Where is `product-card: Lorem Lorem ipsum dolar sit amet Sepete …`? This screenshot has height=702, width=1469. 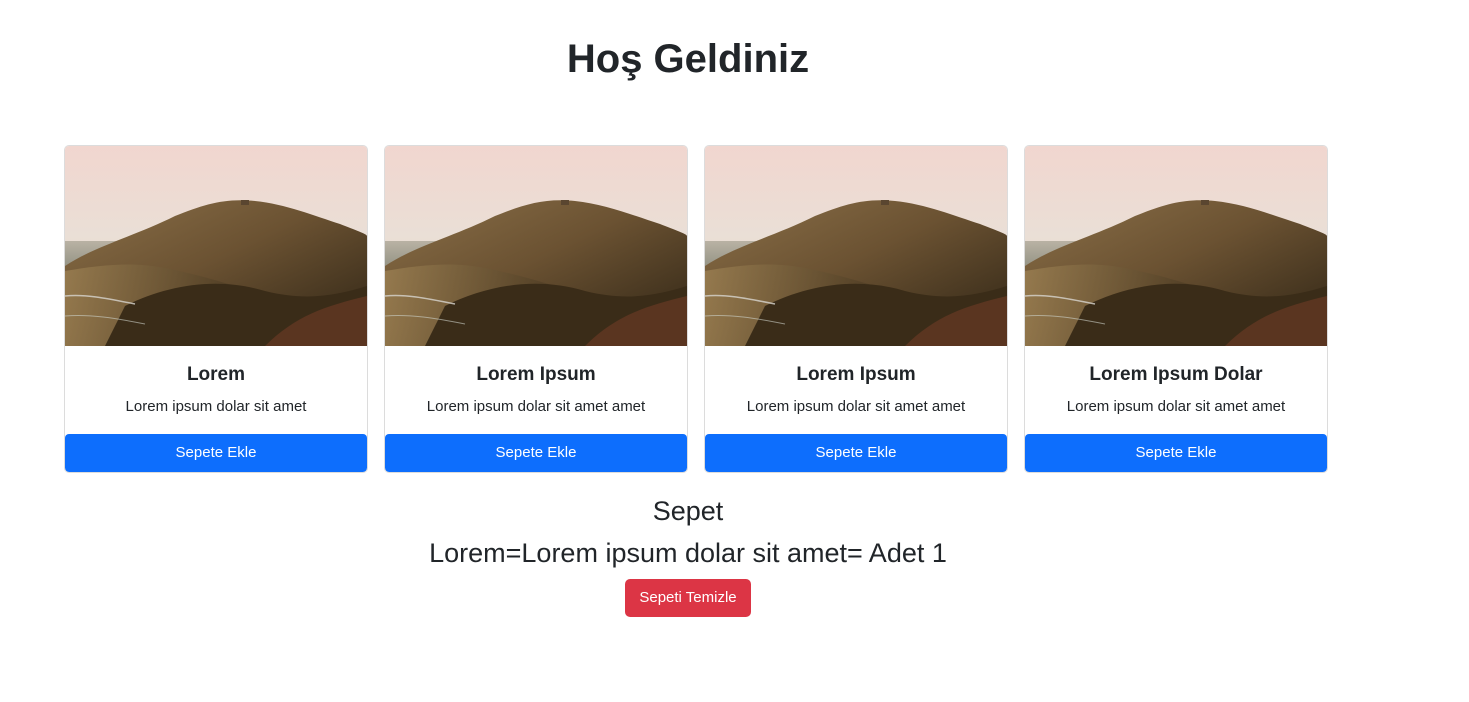
product-card: Lorem Lorem ipsum dolar sit amet Sepete … is located at coordinates (216, 309).